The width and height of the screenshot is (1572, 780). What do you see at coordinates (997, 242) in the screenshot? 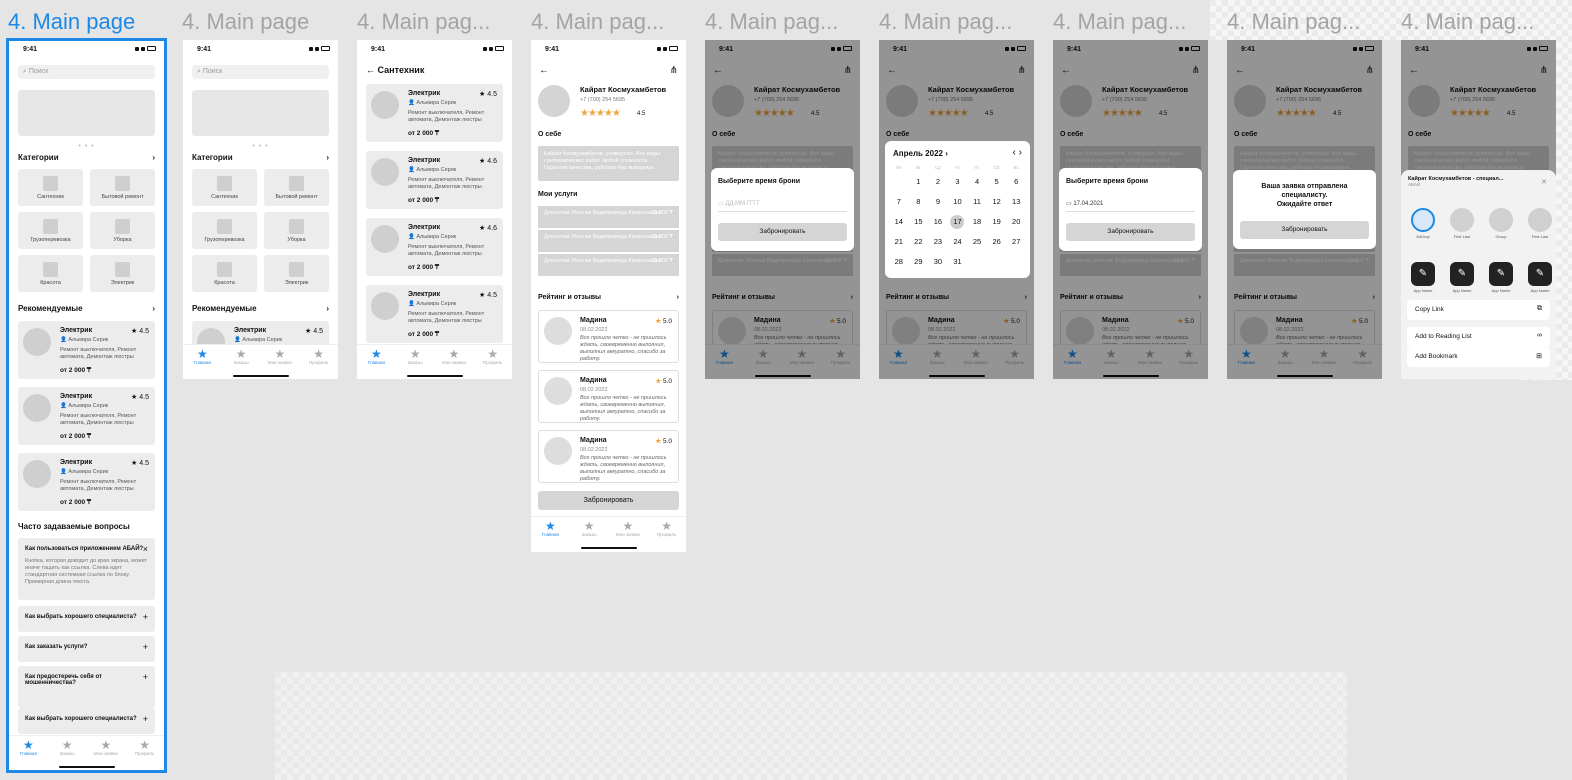
I see `day: 26` at bounding box center [997, 242].